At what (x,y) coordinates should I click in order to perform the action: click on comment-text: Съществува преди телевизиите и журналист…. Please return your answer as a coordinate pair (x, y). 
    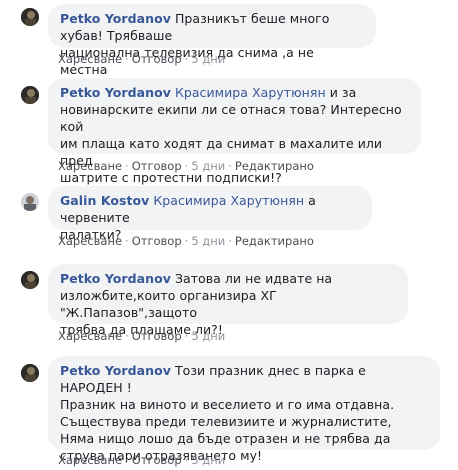
    Looking at the image, I should click on (226, 421).